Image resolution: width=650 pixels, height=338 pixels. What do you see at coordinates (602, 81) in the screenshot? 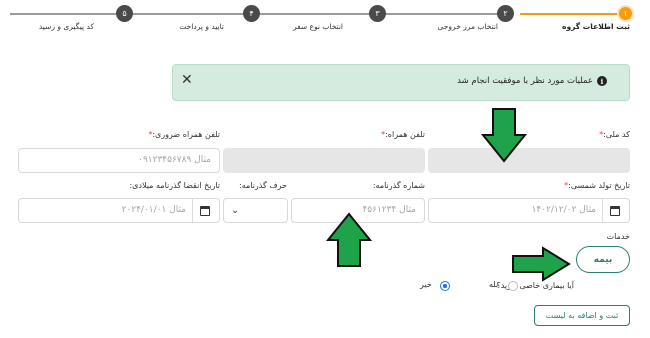
I see `info-icon: i` at bounding box center [602, 81].